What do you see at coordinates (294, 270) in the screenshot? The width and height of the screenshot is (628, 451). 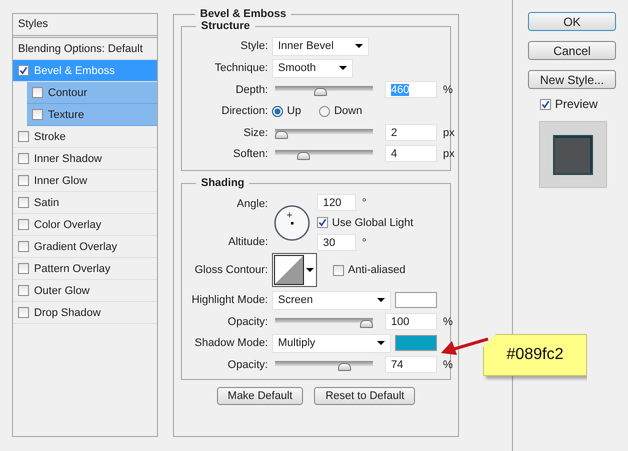 I see `contour-picker` at bounding box center [294, 270].